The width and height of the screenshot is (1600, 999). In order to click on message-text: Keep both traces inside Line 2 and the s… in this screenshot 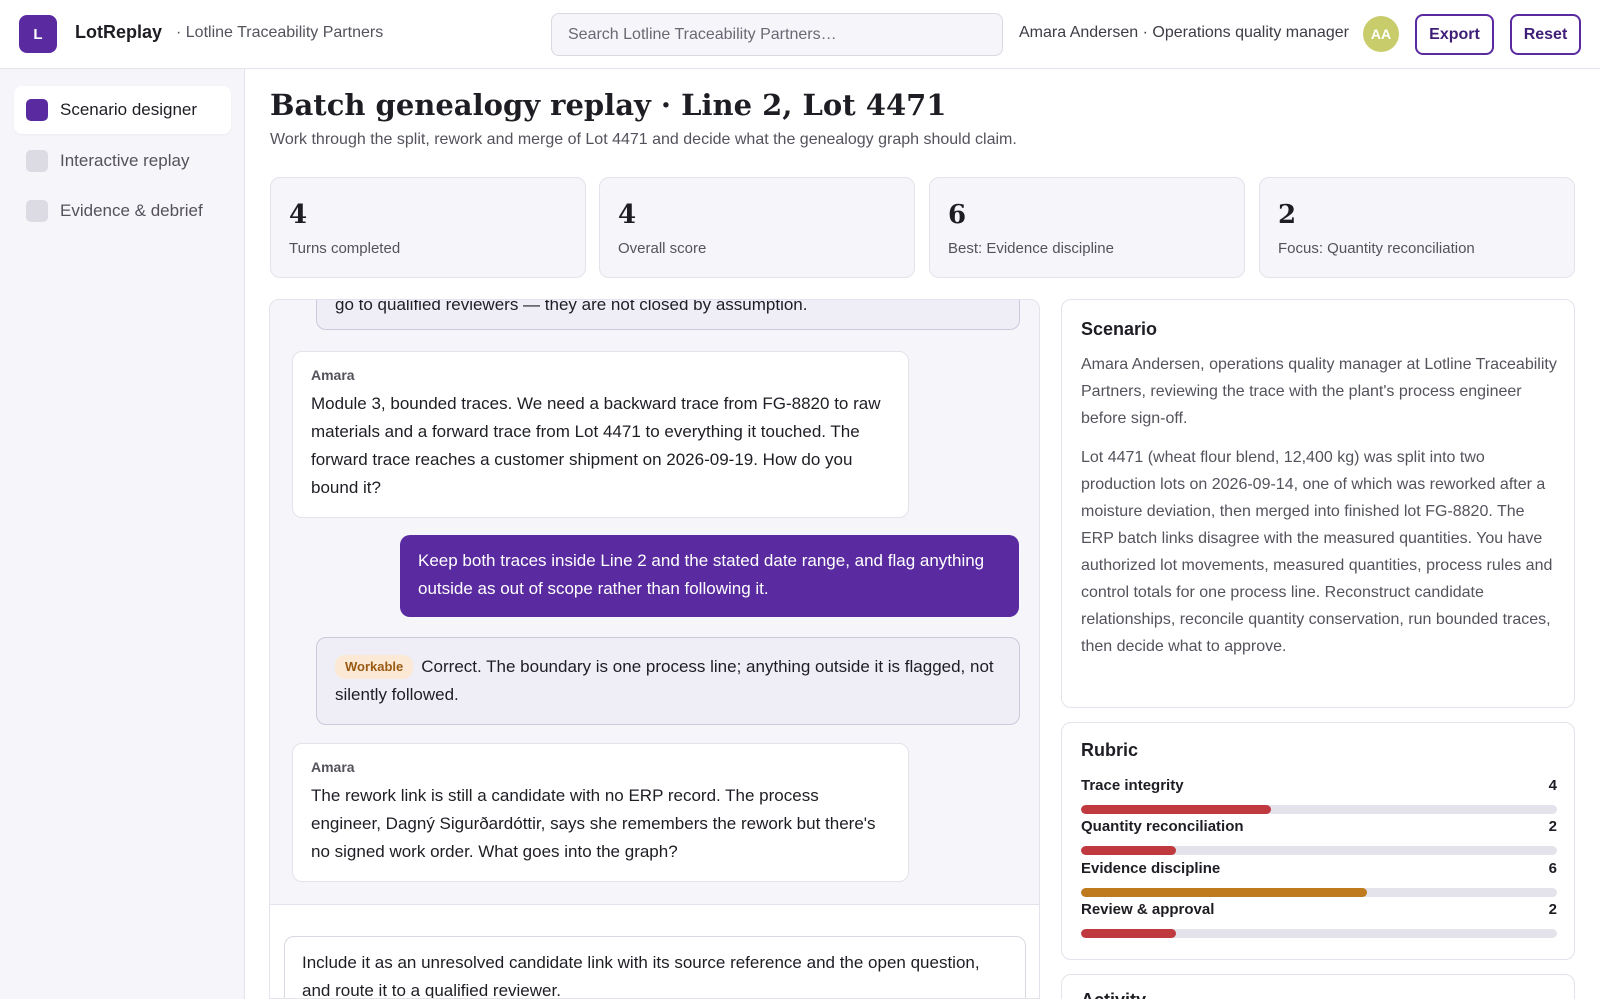, I will do `click(701, 574)`.